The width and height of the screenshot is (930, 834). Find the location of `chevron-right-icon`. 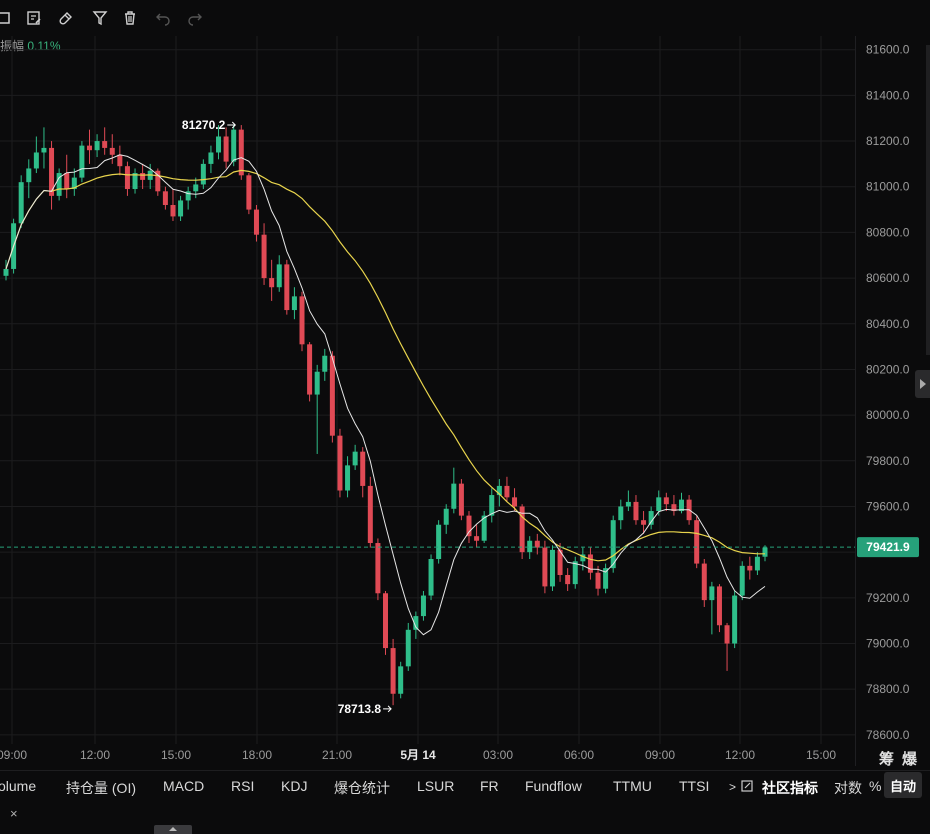

chevron-right-icon is located at coordinates (922, 384).